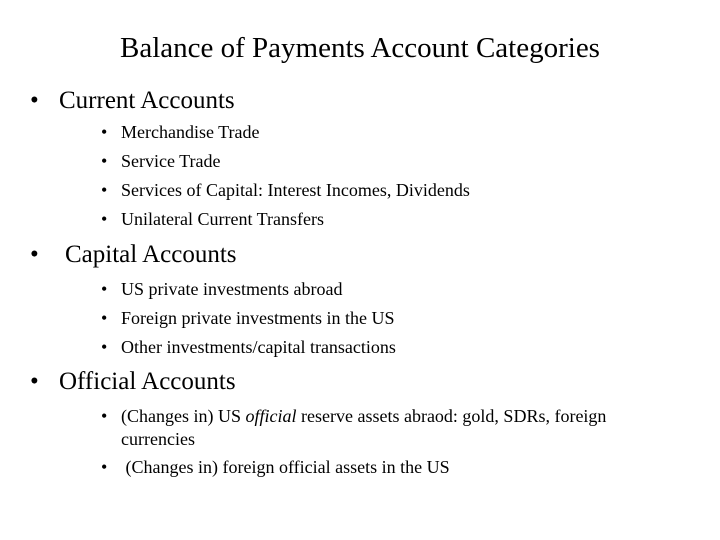 This screenshot has height=540, width=720. I want to click on section-heading-text: Capital Accounts, so click(151, 254).